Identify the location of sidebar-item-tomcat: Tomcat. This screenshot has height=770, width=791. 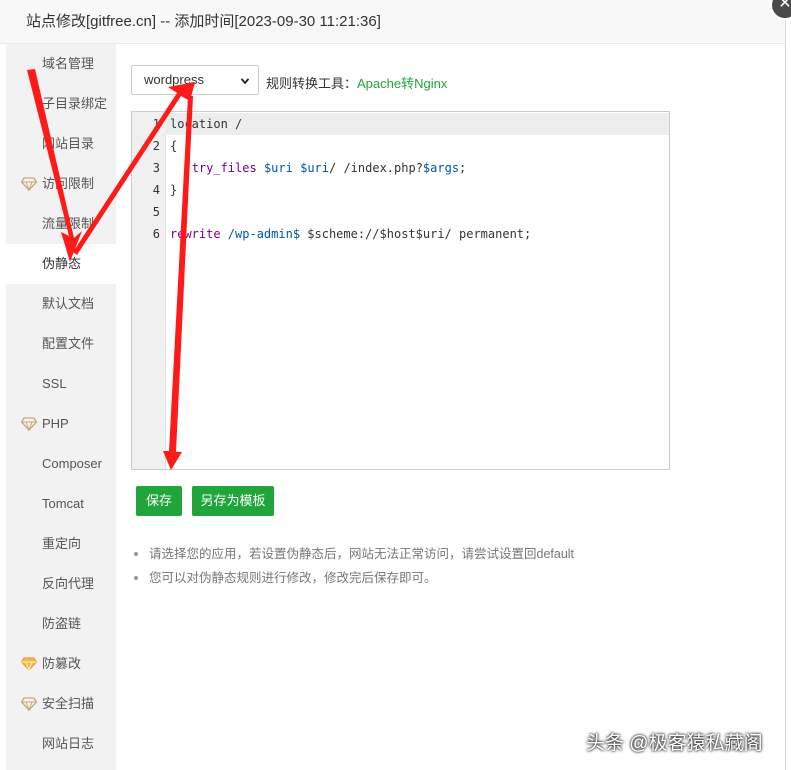
(61, 504).